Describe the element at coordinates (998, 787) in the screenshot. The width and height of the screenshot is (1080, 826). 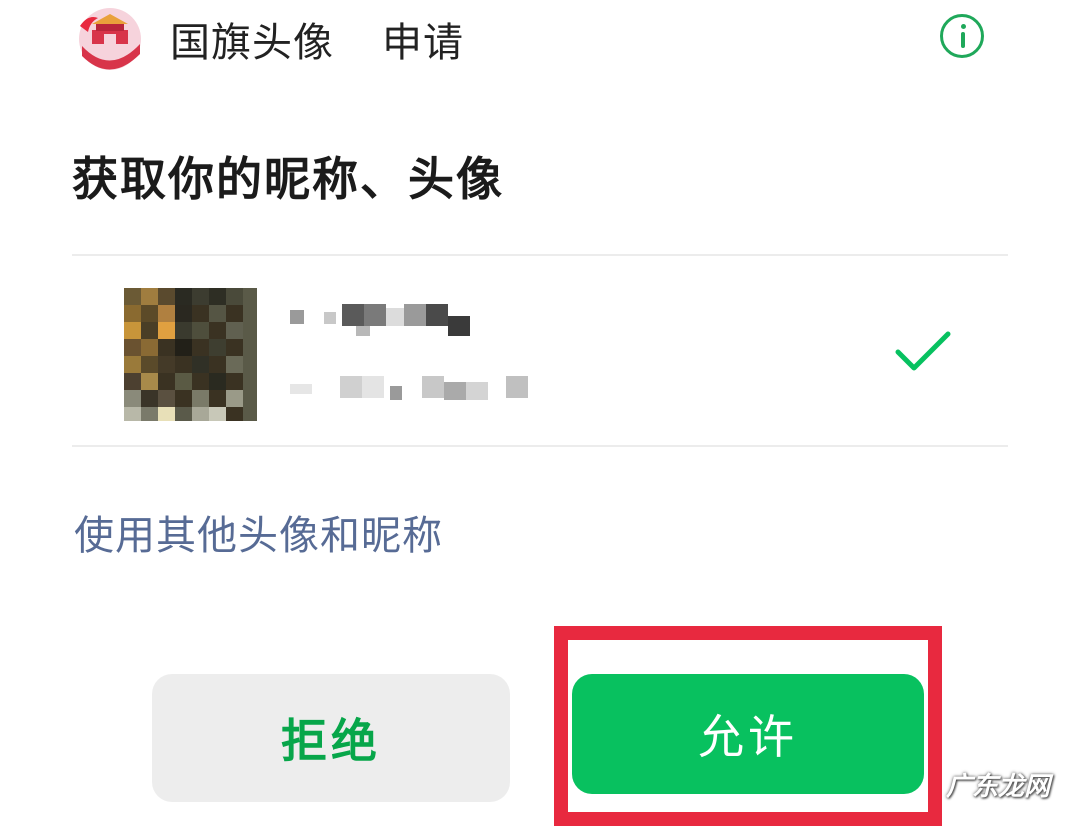
I see `watermark: 广东龙网` at that location.